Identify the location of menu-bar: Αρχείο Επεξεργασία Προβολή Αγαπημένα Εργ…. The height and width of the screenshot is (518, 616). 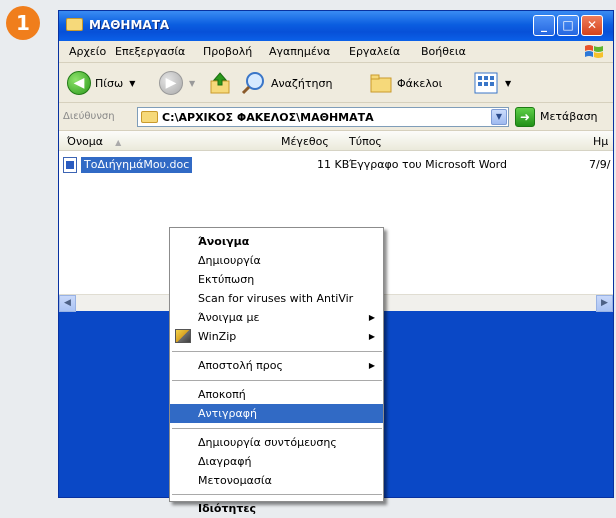
(336, 52).